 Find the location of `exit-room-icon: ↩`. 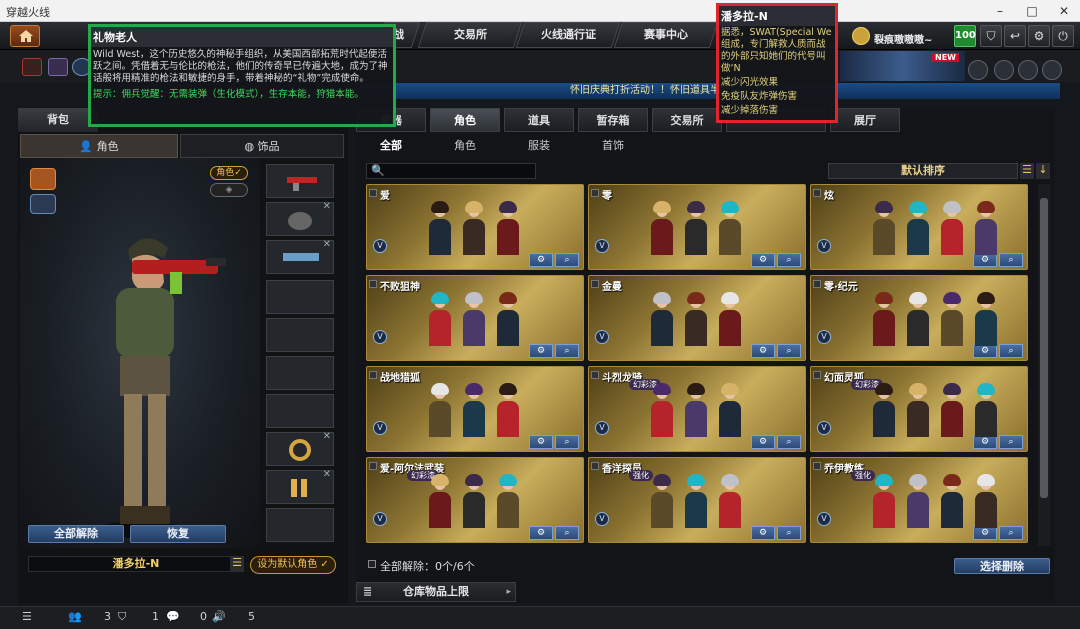

exit-room-icon: ↩ is located at coordinates (1015, 36).